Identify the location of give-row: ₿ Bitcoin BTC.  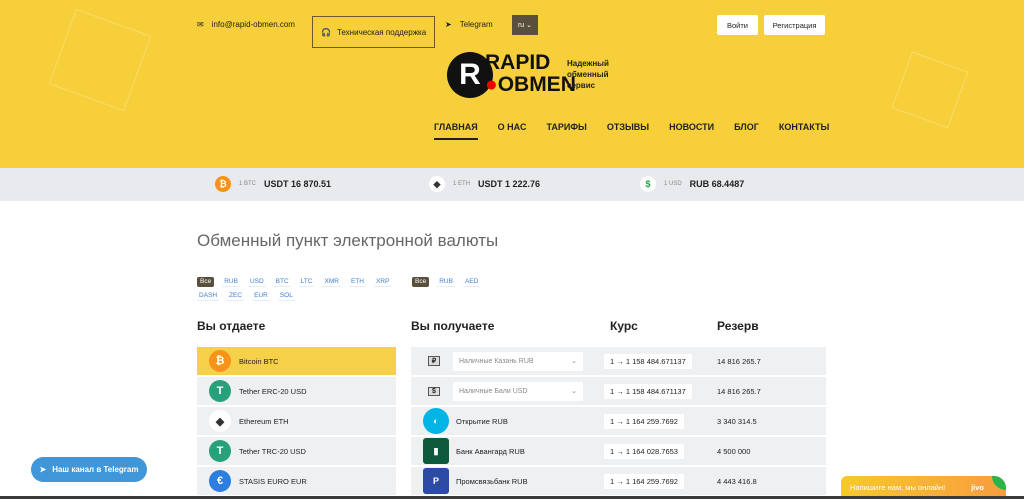
(296, 361).